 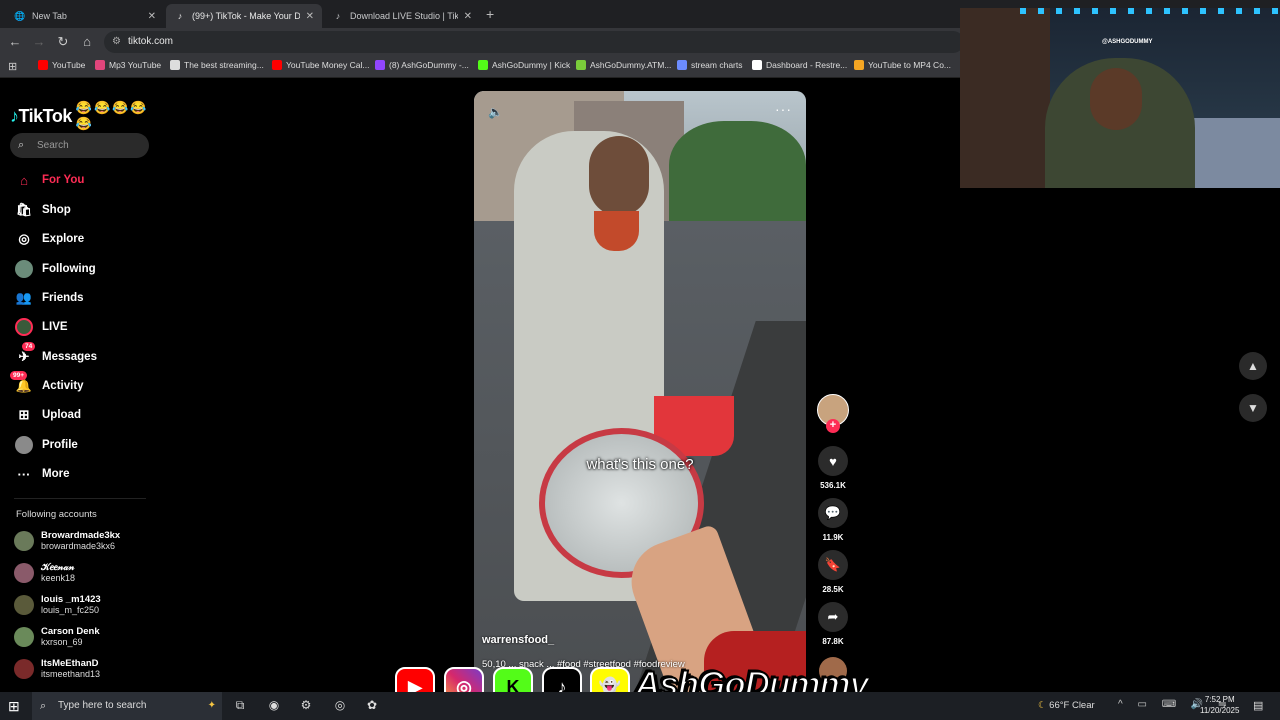 What do you see at coordinates (15, 41) in the screenshot?
I see `back-icon: ←` at bounding box center [15, 41].